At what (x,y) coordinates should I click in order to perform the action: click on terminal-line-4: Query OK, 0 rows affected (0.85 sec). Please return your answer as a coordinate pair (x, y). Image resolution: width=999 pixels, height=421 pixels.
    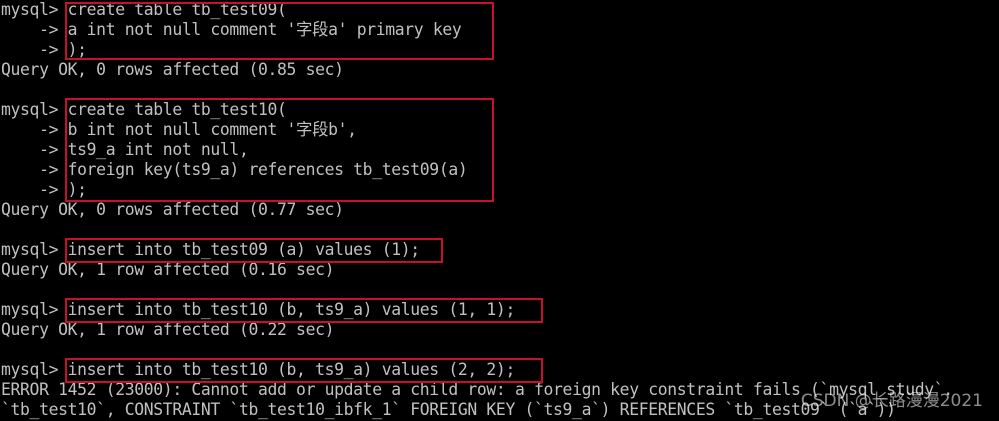
    Looking at the image, I should click on (172, 69).